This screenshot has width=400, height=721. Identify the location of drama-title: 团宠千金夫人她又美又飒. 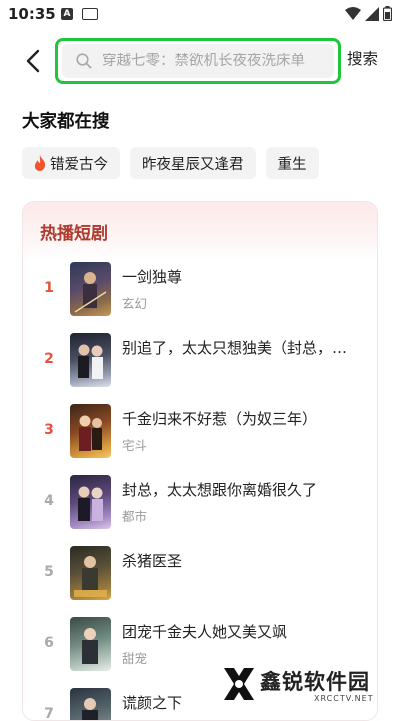
(205, 632).